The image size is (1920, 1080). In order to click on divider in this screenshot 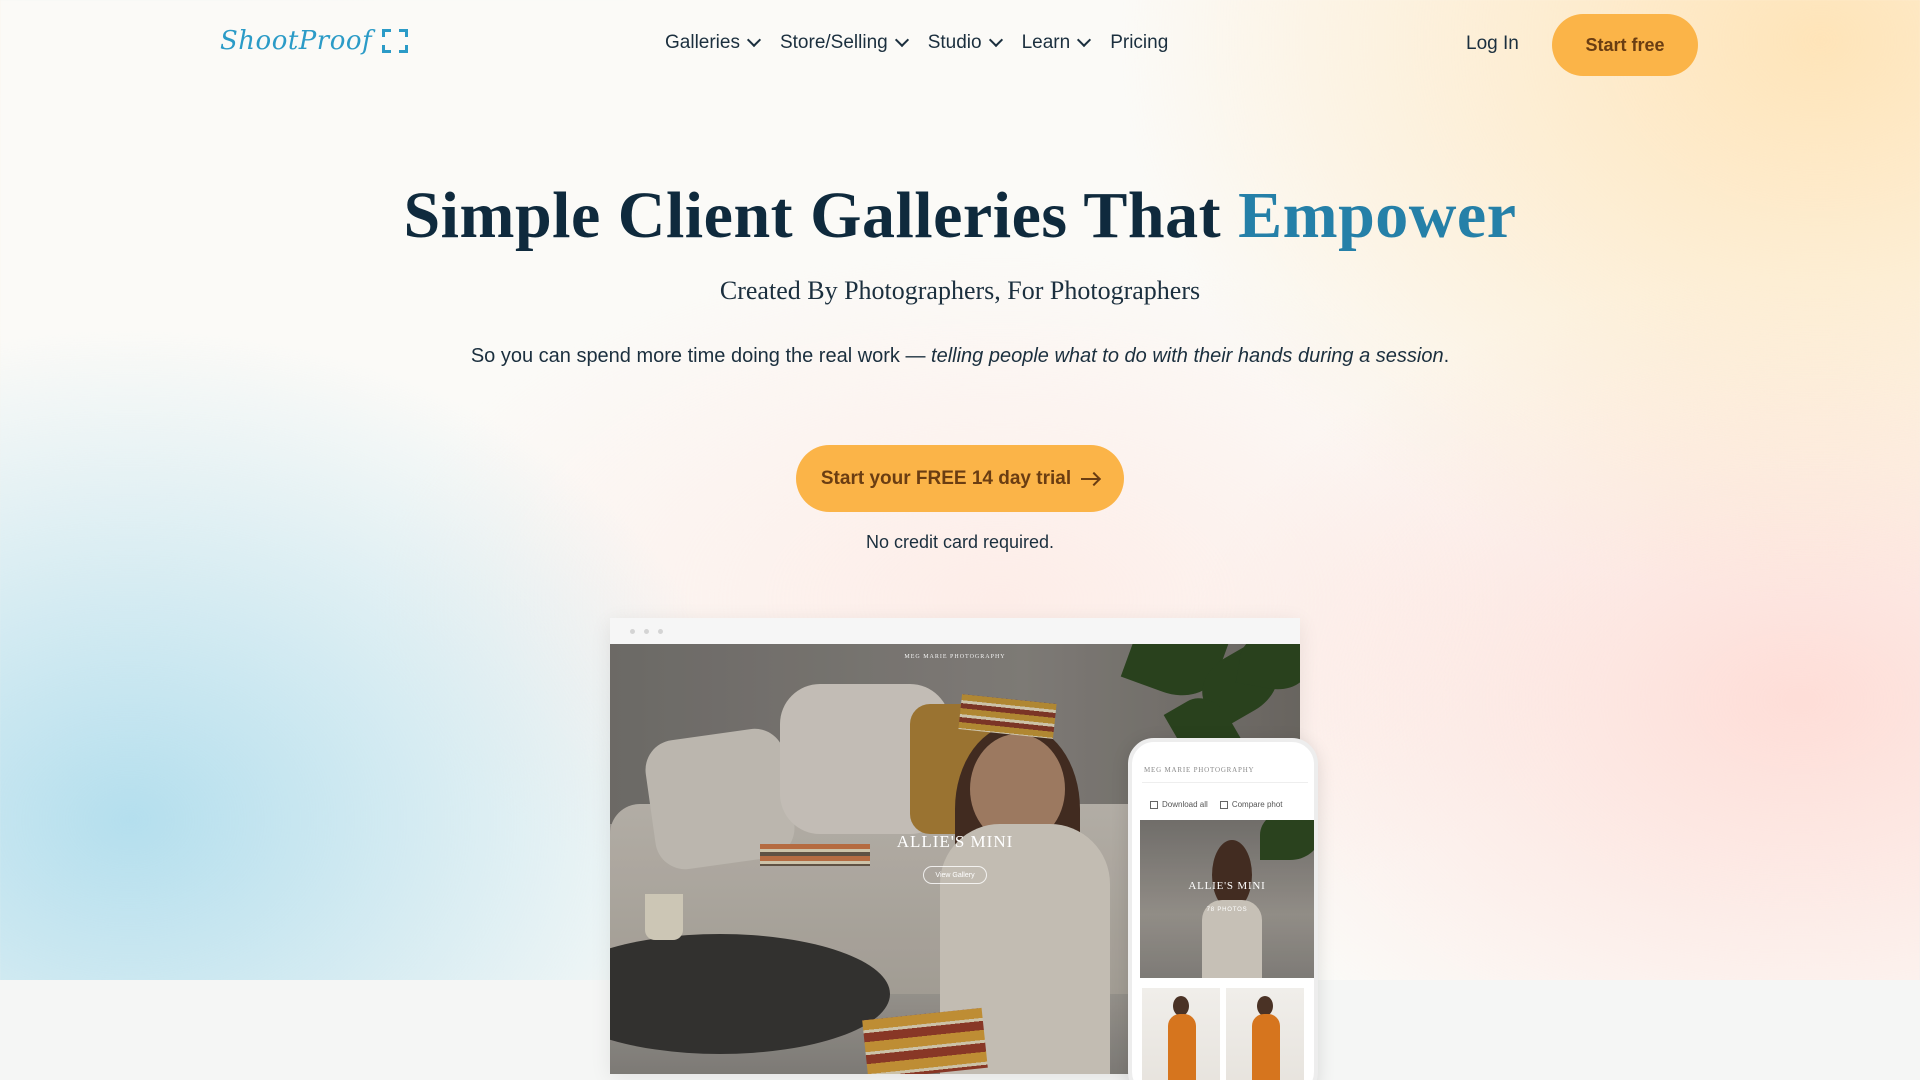, I will do `click(1225, 782)`.